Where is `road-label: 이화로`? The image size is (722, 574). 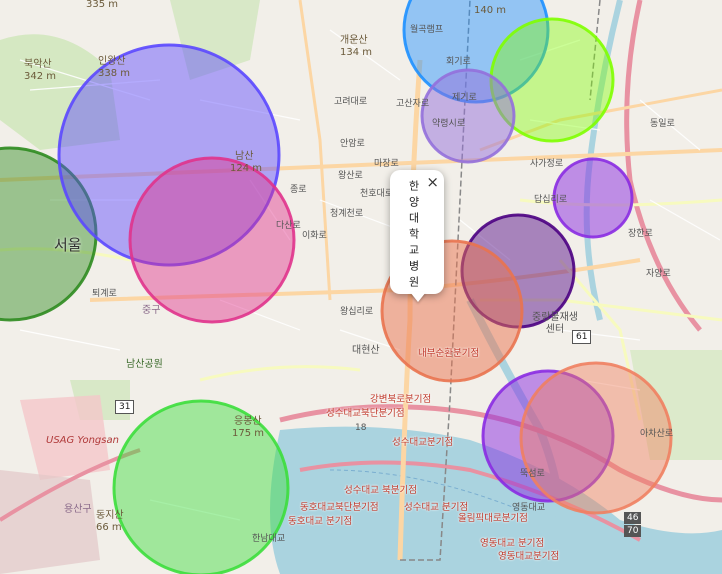 road-label: 이화로 is located at coordinates (314, 236).